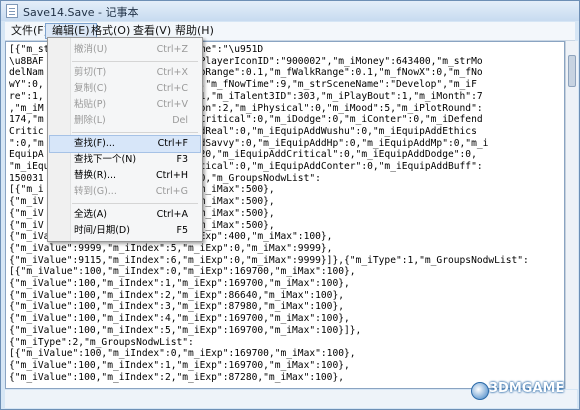 The image size is (580, 410). What do you see at coordinates (105, 159) in the screenshot?
I see `menu-item-label: 查找下一个(N)` at bounding box center [105, 159].